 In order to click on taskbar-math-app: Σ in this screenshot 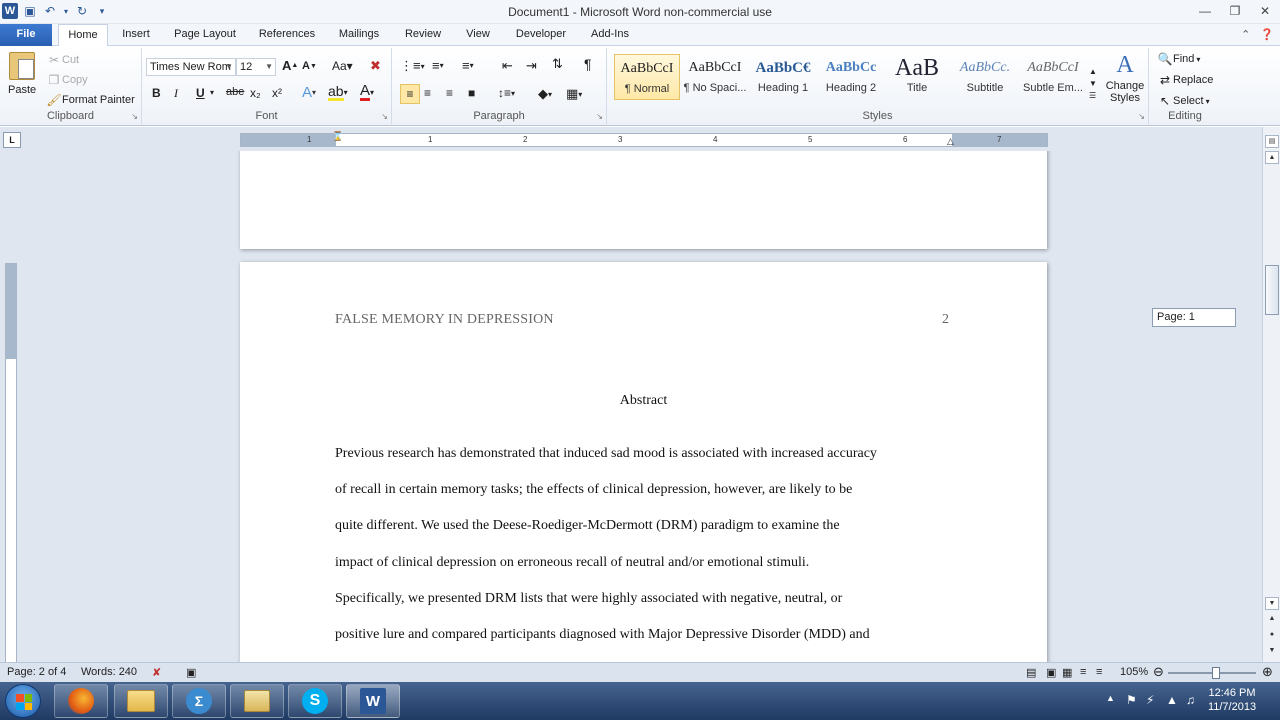, I will do `click(199, 701)`.